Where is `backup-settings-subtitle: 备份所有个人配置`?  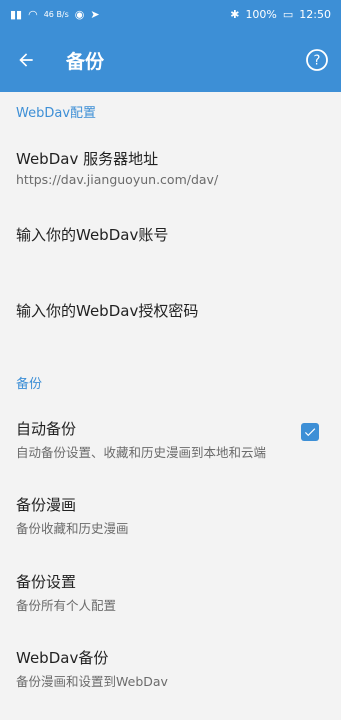 backup-settings-subtitle: 备份所有个人配置 is located at coordinates (66, 605).